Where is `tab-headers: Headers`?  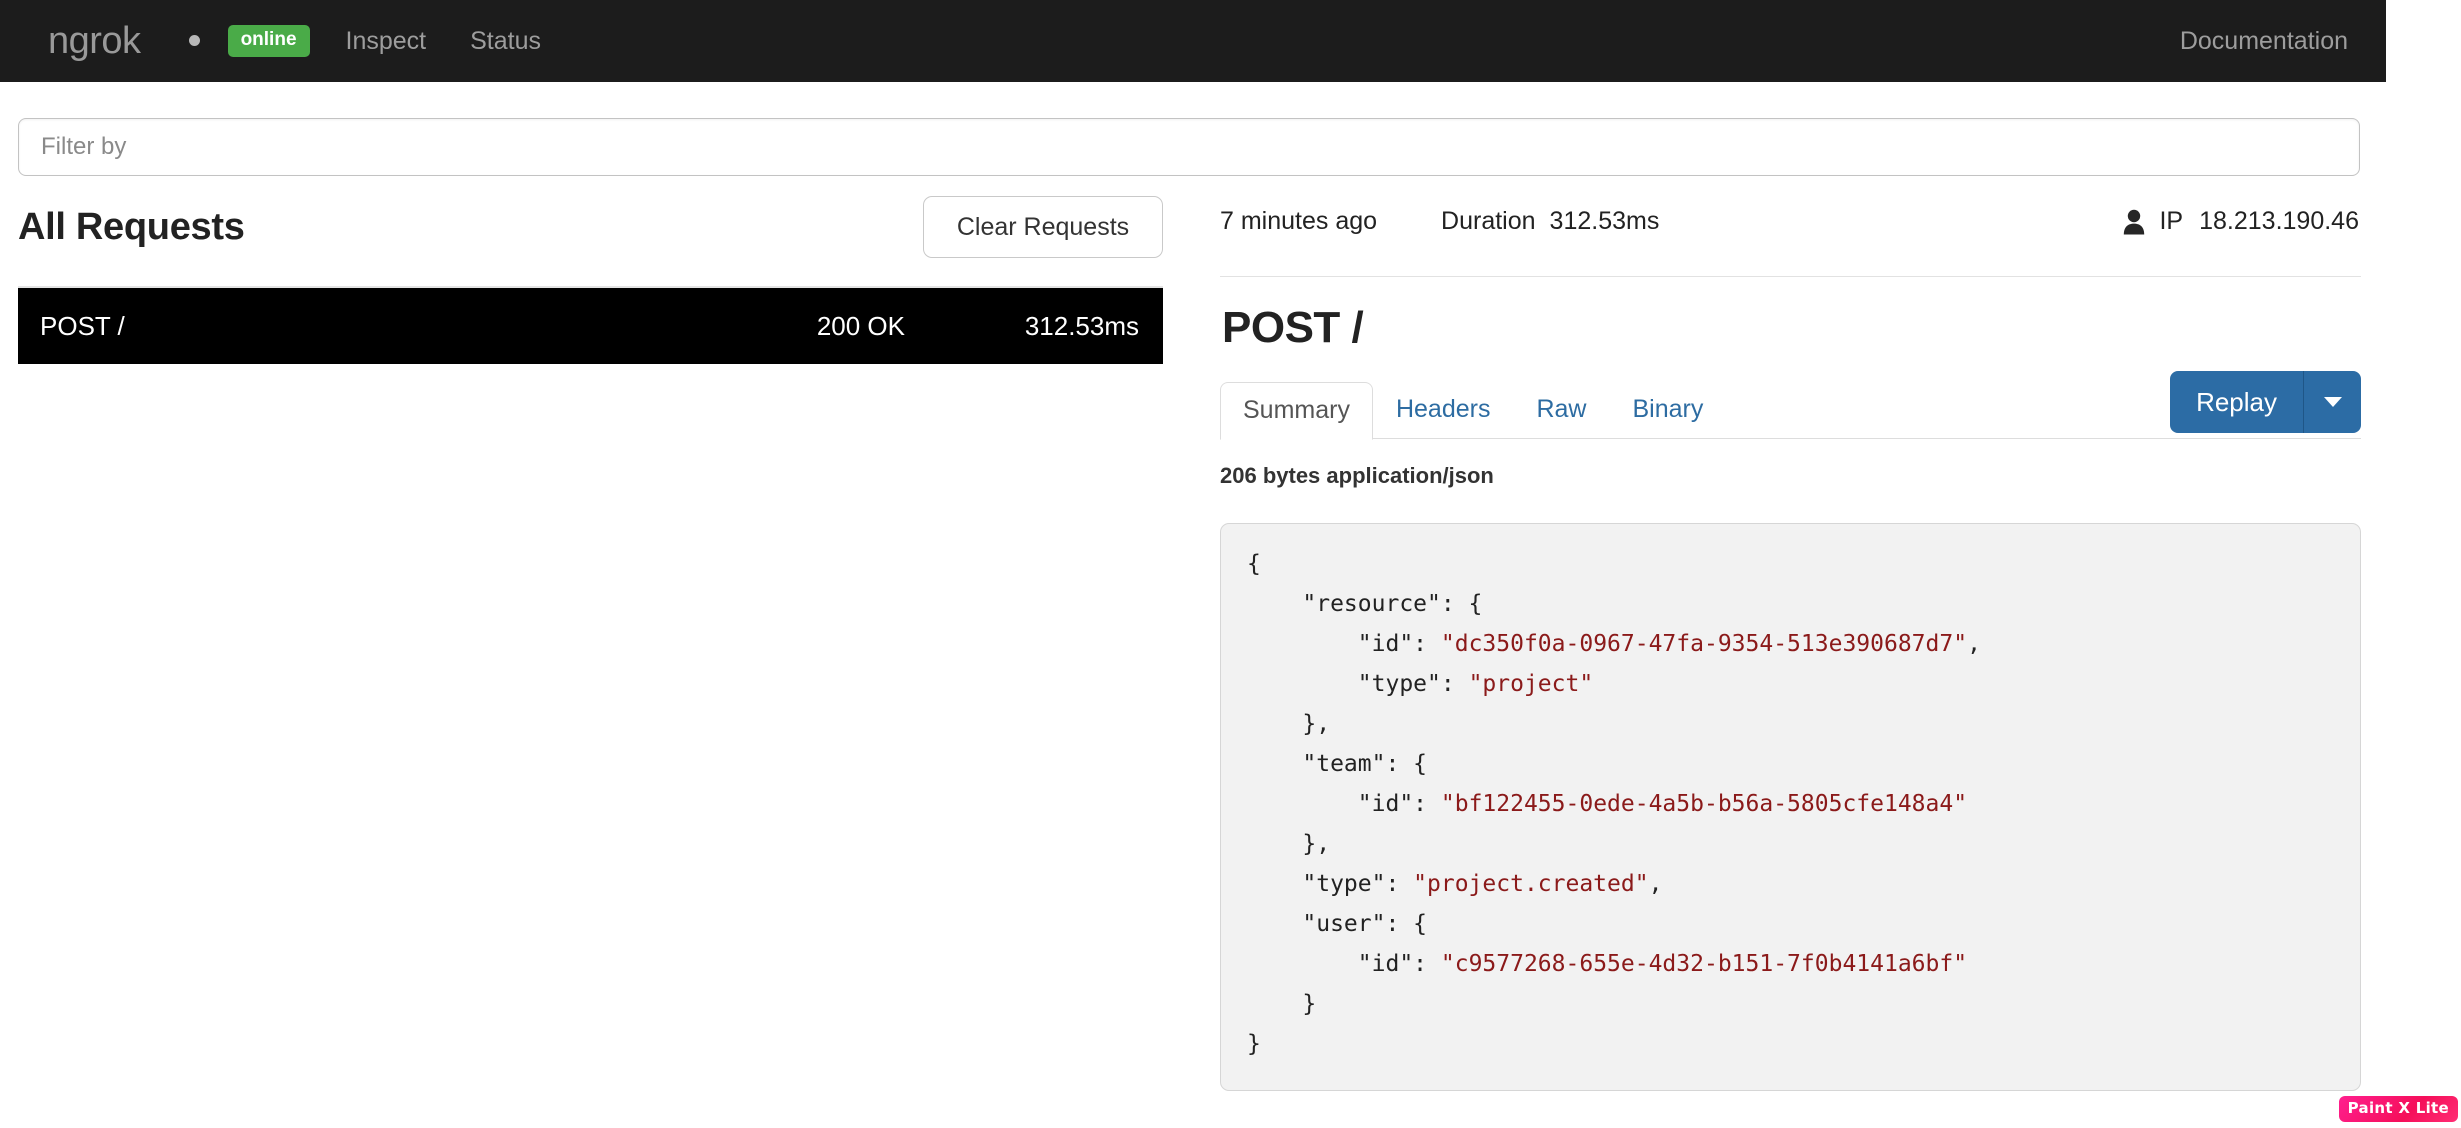
tab-headers: Headers is located at coordinates (1443, 410).